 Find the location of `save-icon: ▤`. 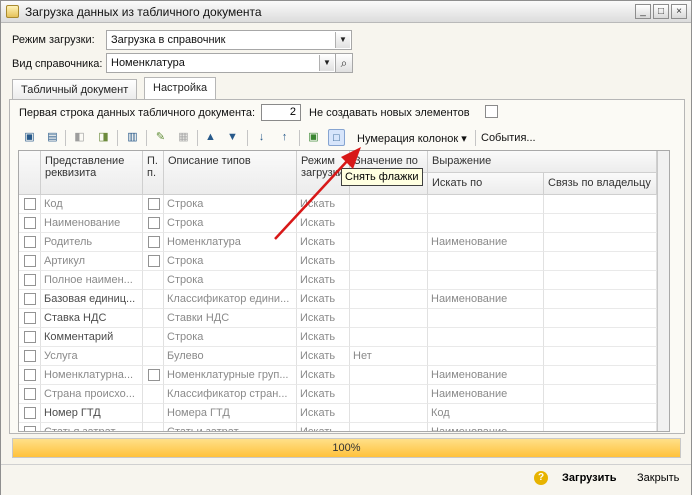

save-icon: ▤ is located at coordinates (52, 137).